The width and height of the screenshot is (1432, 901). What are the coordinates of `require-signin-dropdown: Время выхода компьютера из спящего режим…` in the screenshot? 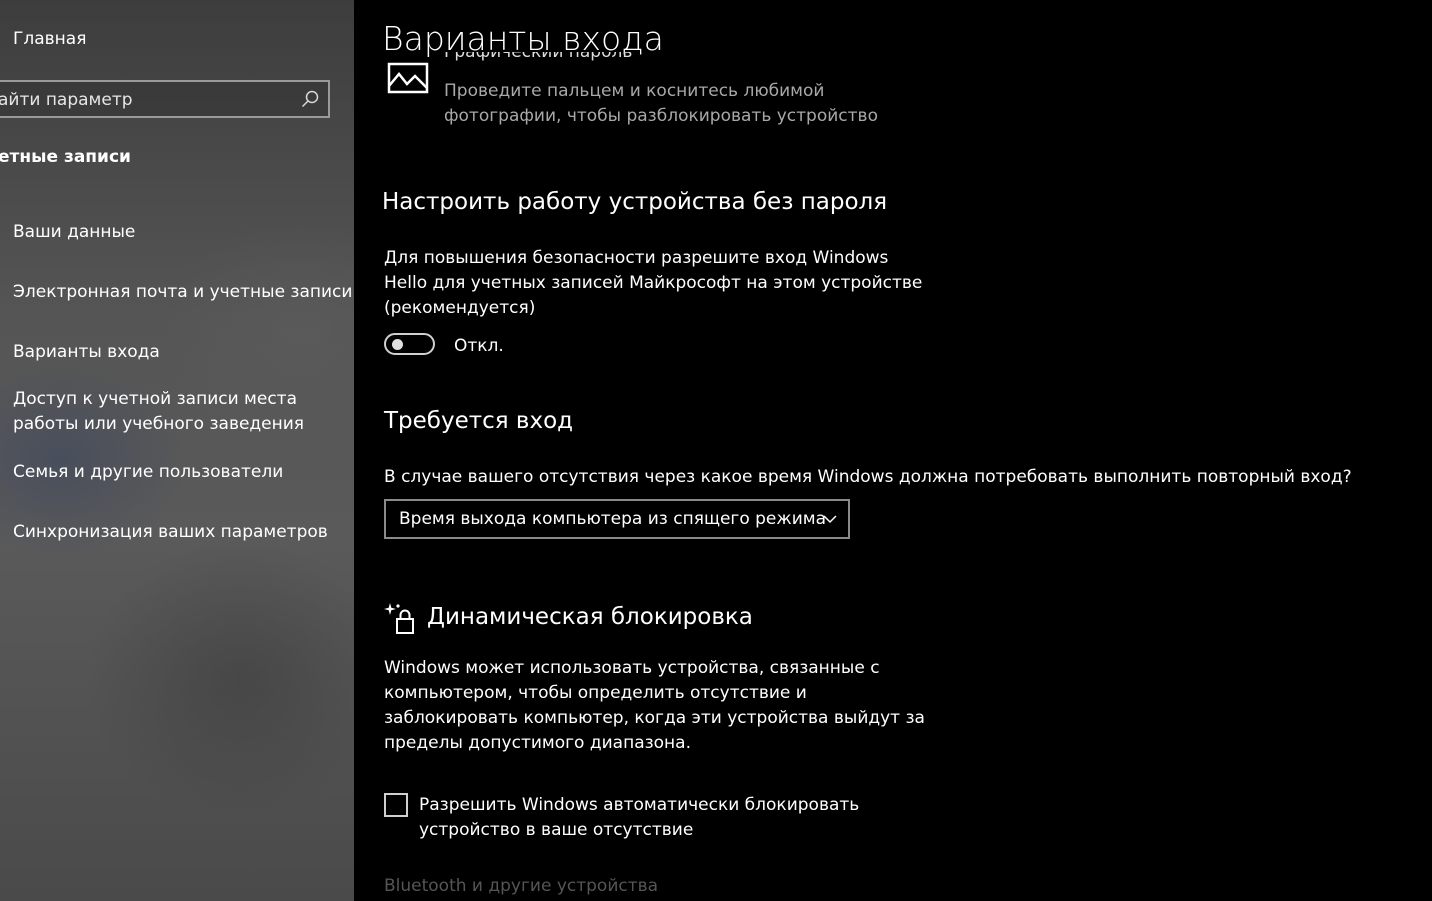 It's located at (617, 519).